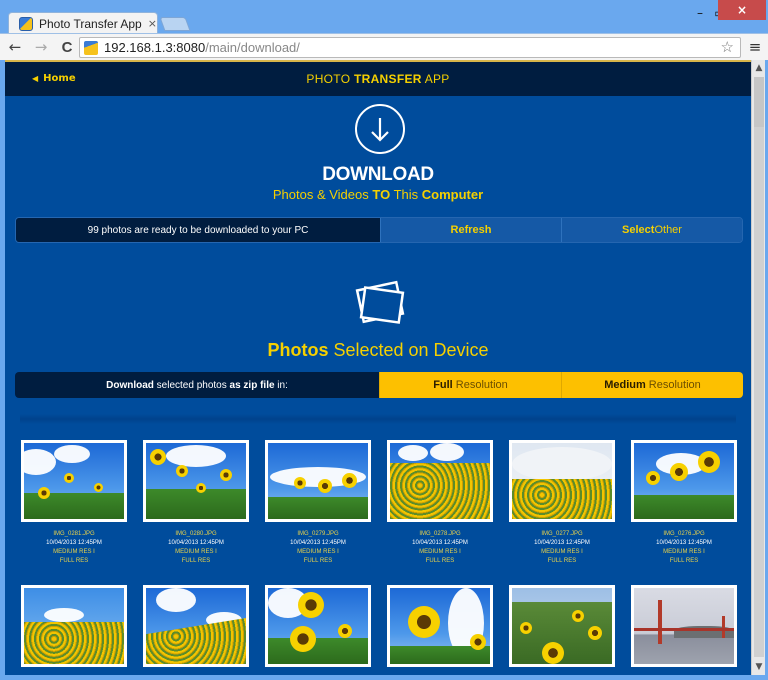 Image resolution: width=768 pixels, height=680 pixels. I want to click on scroll-down-arrow-icon: ▼, so click(759, 667).